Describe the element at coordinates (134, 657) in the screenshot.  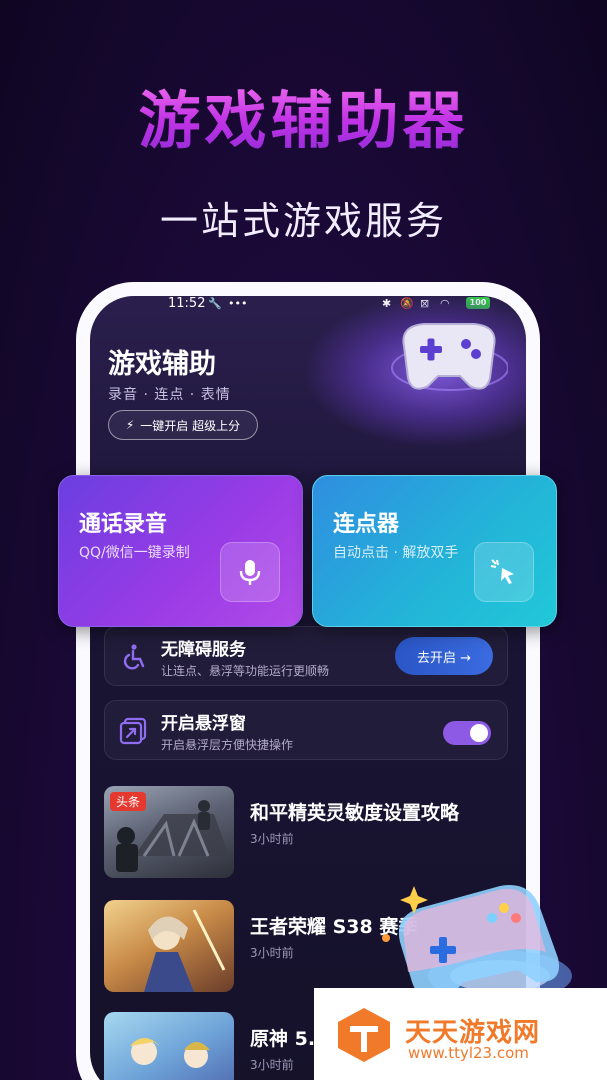
I see `wheelchair-icon` at that location.